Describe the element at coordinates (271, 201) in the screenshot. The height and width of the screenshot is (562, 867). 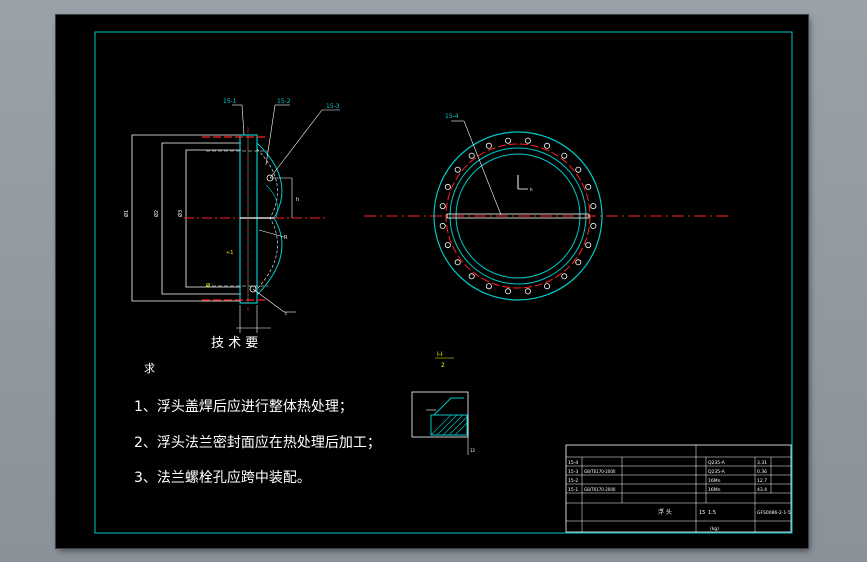
I see `head-curve-detail` at that location.